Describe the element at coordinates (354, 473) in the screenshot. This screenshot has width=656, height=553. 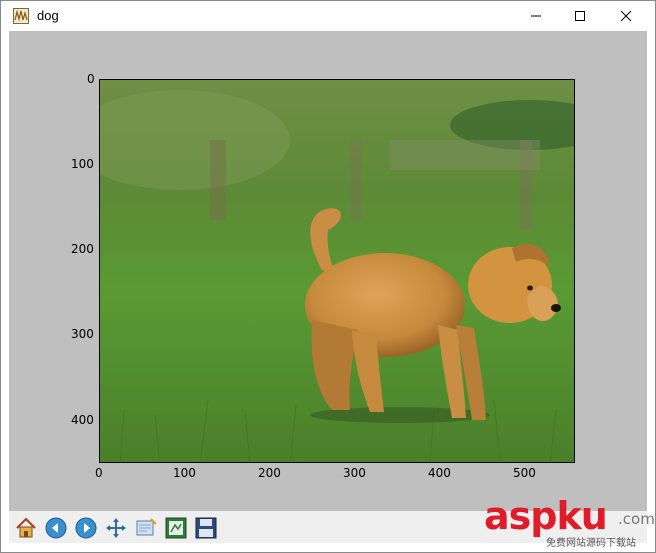
I see `x-tick-label: 300` at that location.